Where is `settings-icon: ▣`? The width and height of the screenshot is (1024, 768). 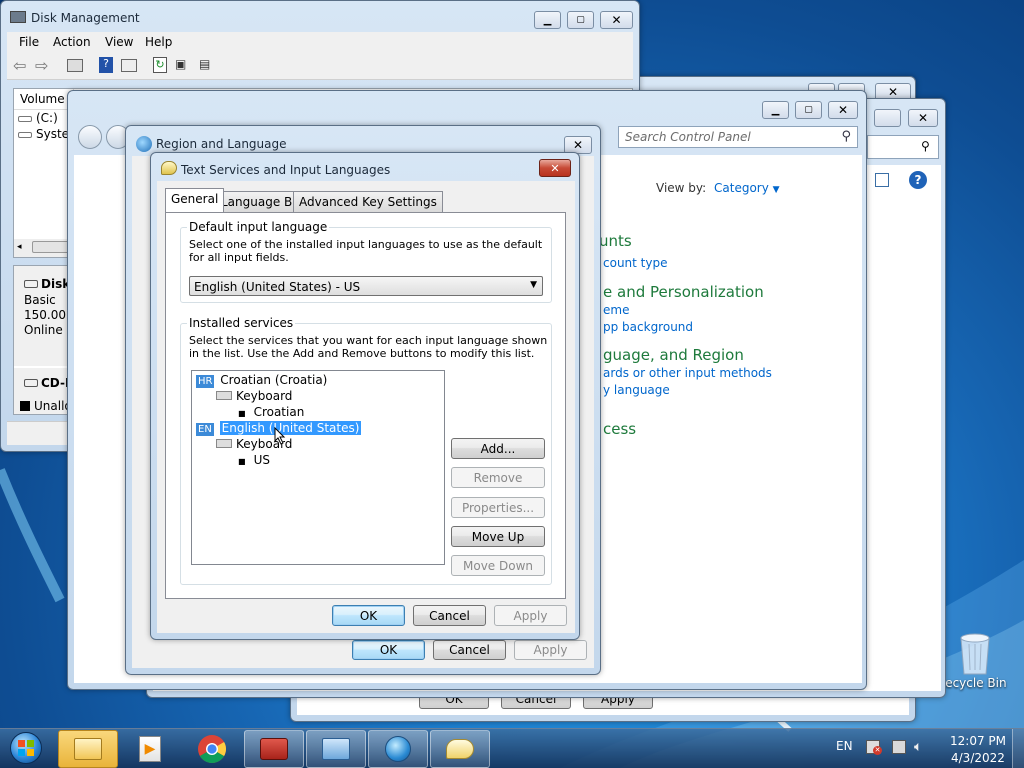 settings-icon: ▣ is located at coordinates (183, 65).